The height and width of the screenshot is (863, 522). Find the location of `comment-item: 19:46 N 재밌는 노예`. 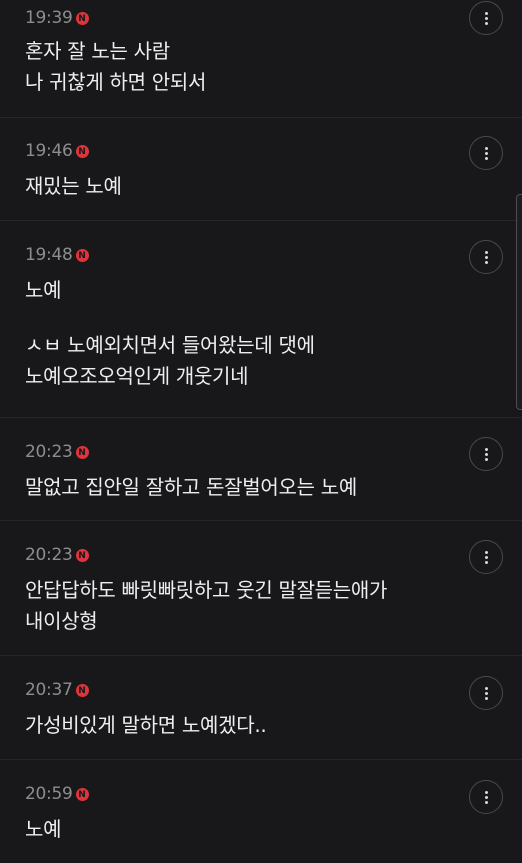

comment-item: 19:46 N 재밌는 노예 is located at coordinates (261, 169).